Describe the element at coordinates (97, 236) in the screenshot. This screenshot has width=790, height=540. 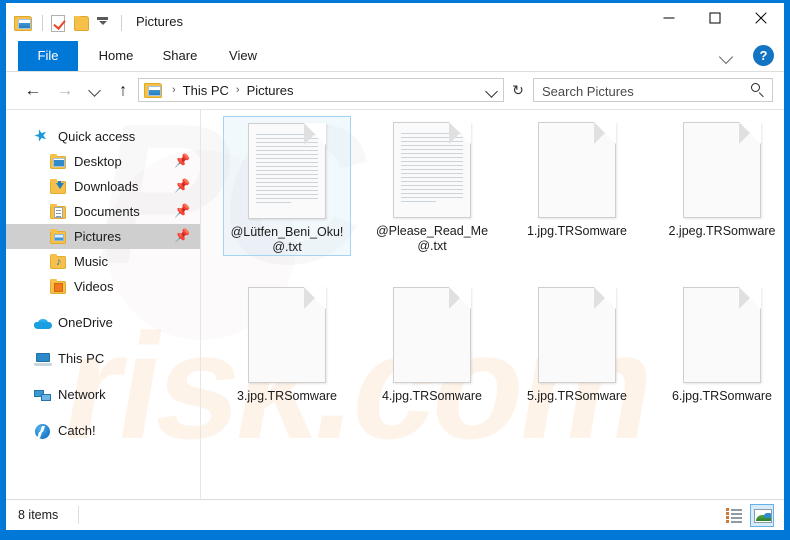
I see `sidebar-item-label: Pictures` at that location.